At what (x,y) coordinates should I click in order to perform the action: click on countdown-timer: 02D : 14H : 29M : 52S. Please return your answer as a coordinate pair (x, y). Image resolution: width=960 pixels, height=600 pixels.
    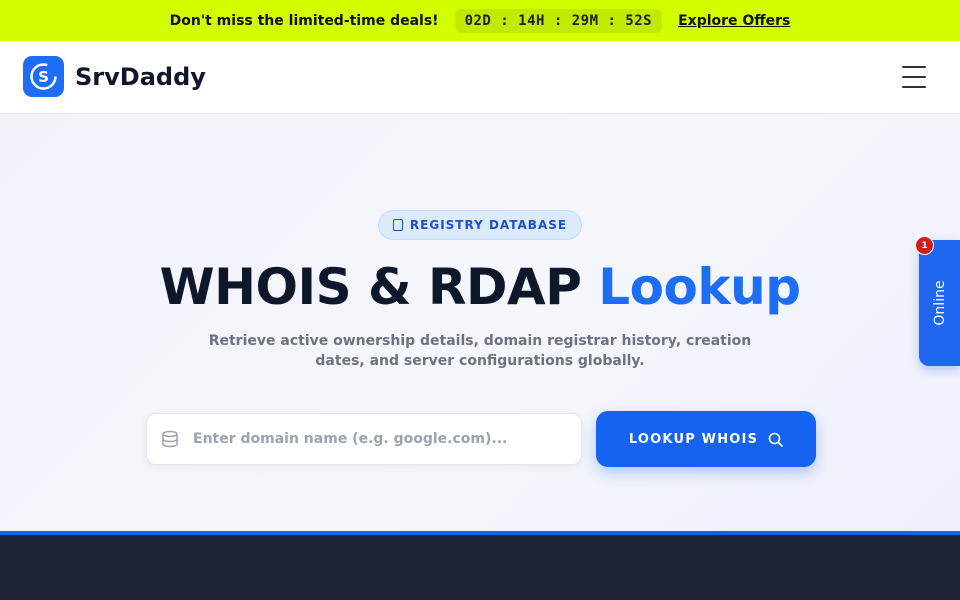
    Looking at the image, I should click on (558, 20).